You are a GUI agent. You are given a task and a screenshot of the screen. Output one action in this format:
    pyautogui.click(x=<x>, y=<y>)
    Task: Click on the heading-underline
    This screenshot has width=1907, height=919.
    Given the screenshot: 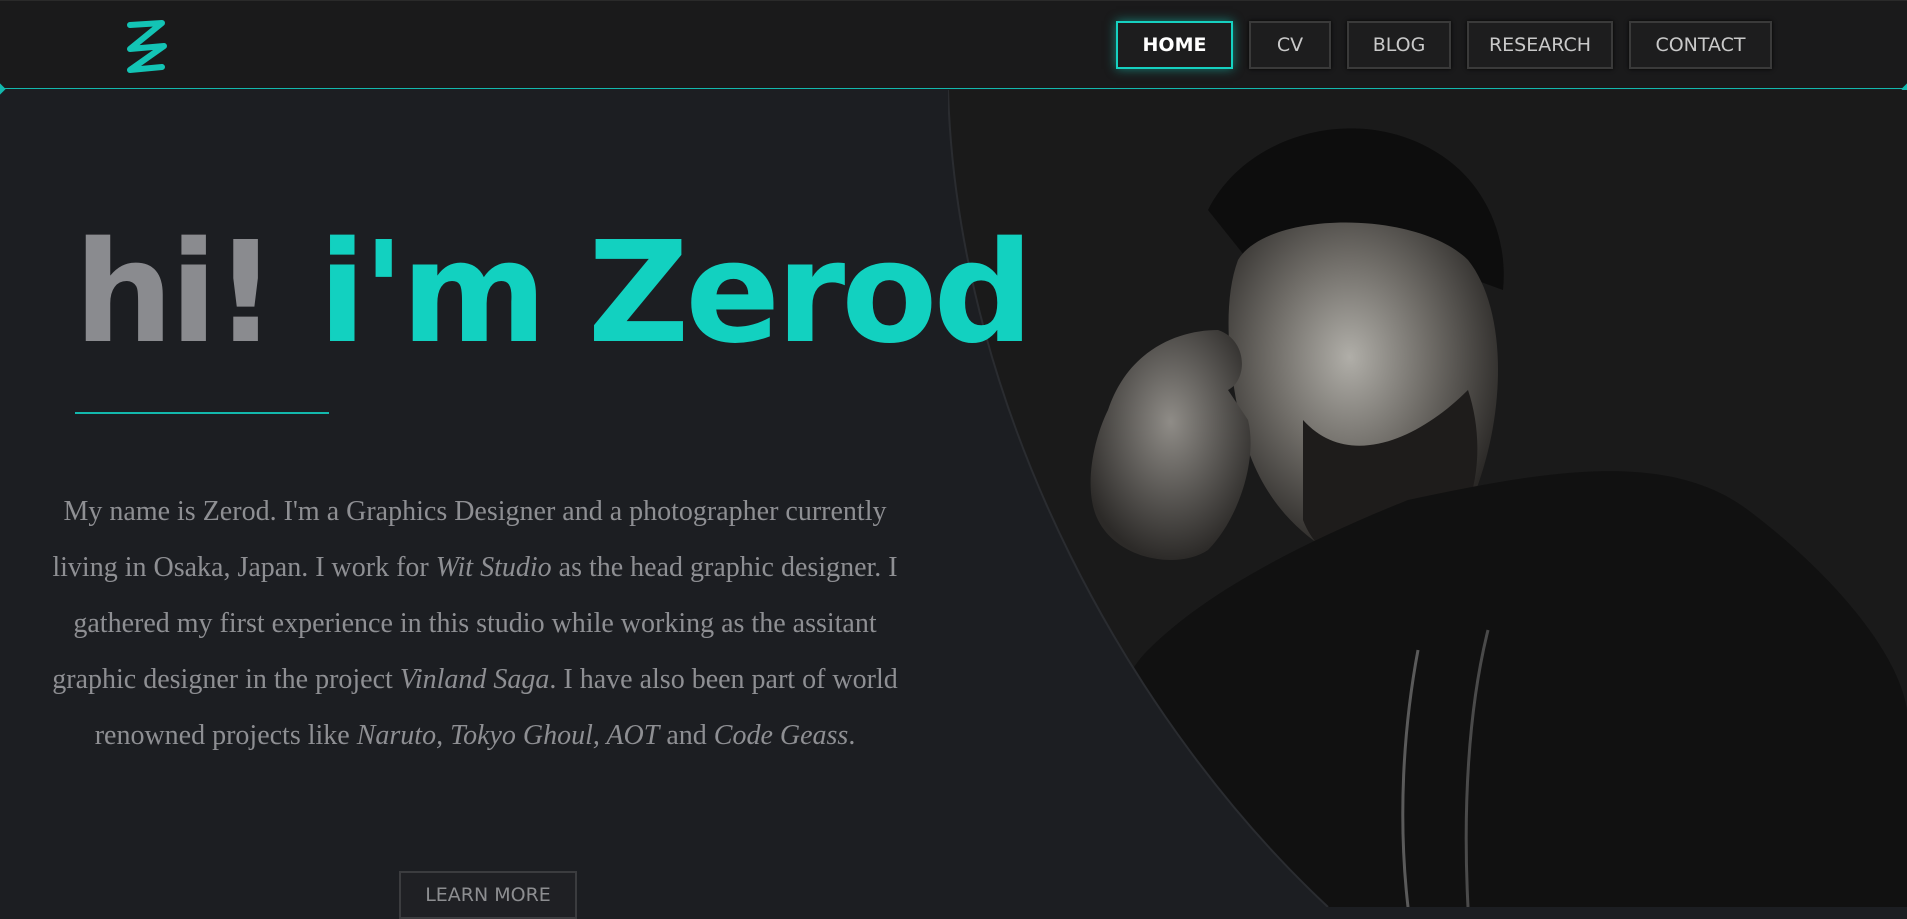 What is the action you would take?
    pyautogui.click(x=202, y=413)
    